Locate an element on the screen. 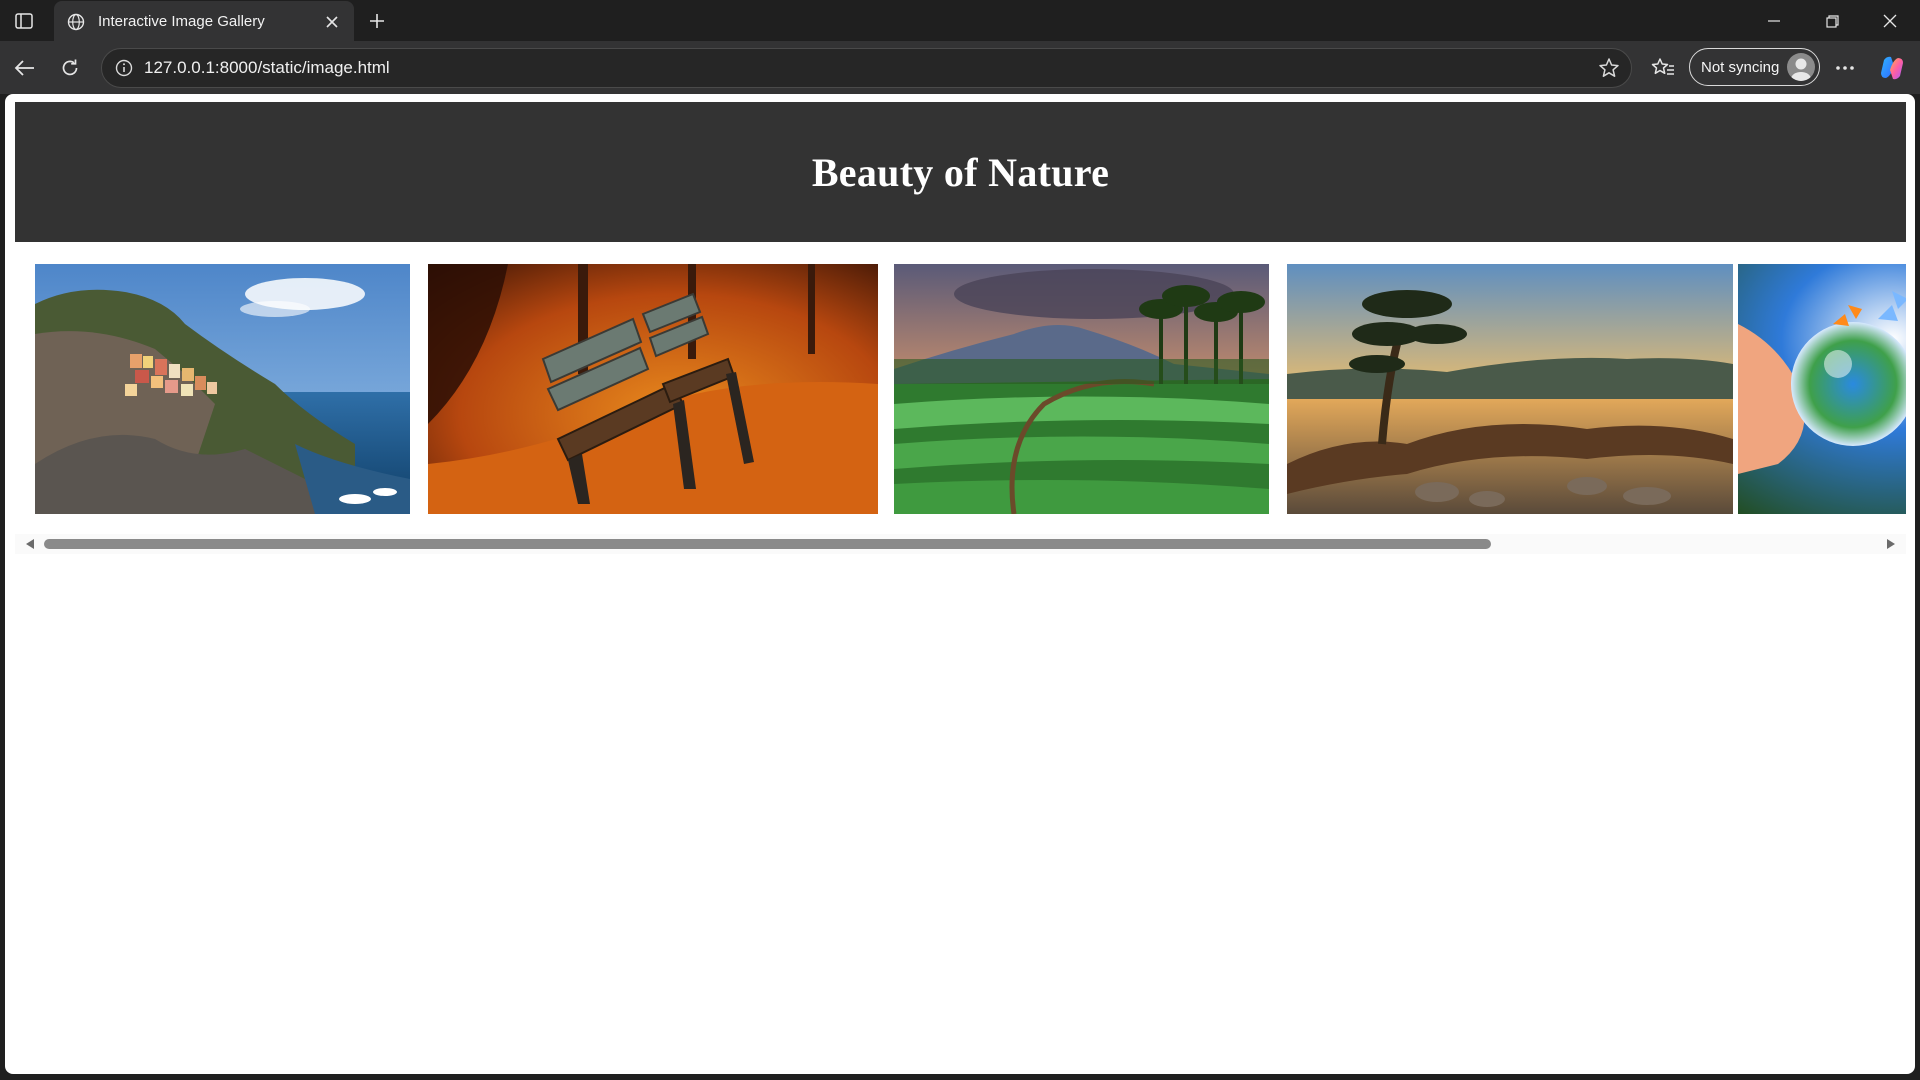  scroll-right-arrow-icon is located at coordinates (1891, 544).